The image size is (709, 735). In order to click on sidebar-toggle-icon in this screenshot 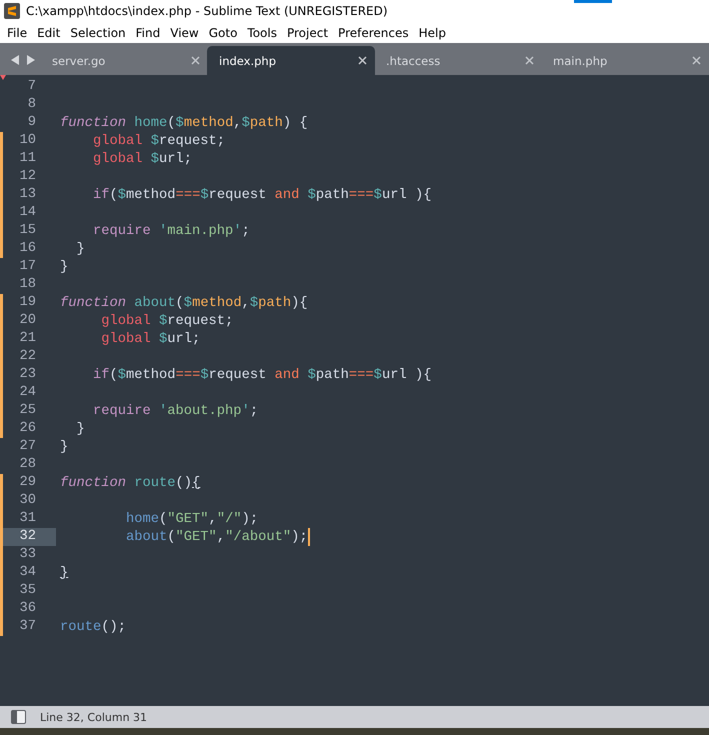, I will do `click(18, 717)`.